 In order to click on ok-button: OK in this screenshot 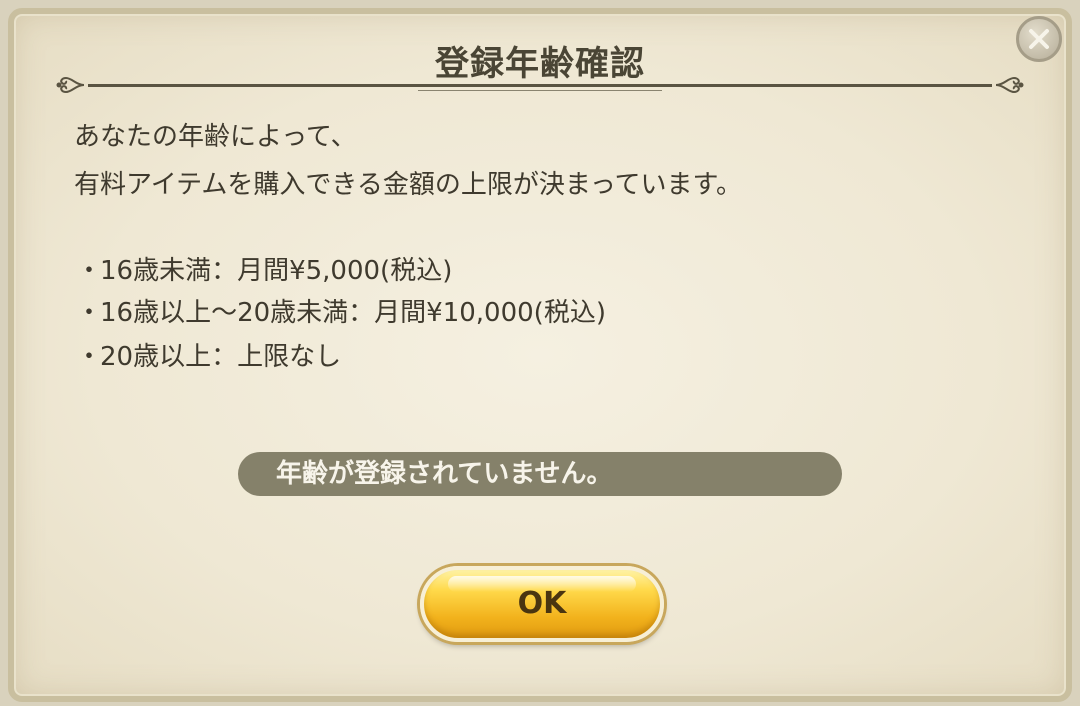, I will do `click(542, 604)`.